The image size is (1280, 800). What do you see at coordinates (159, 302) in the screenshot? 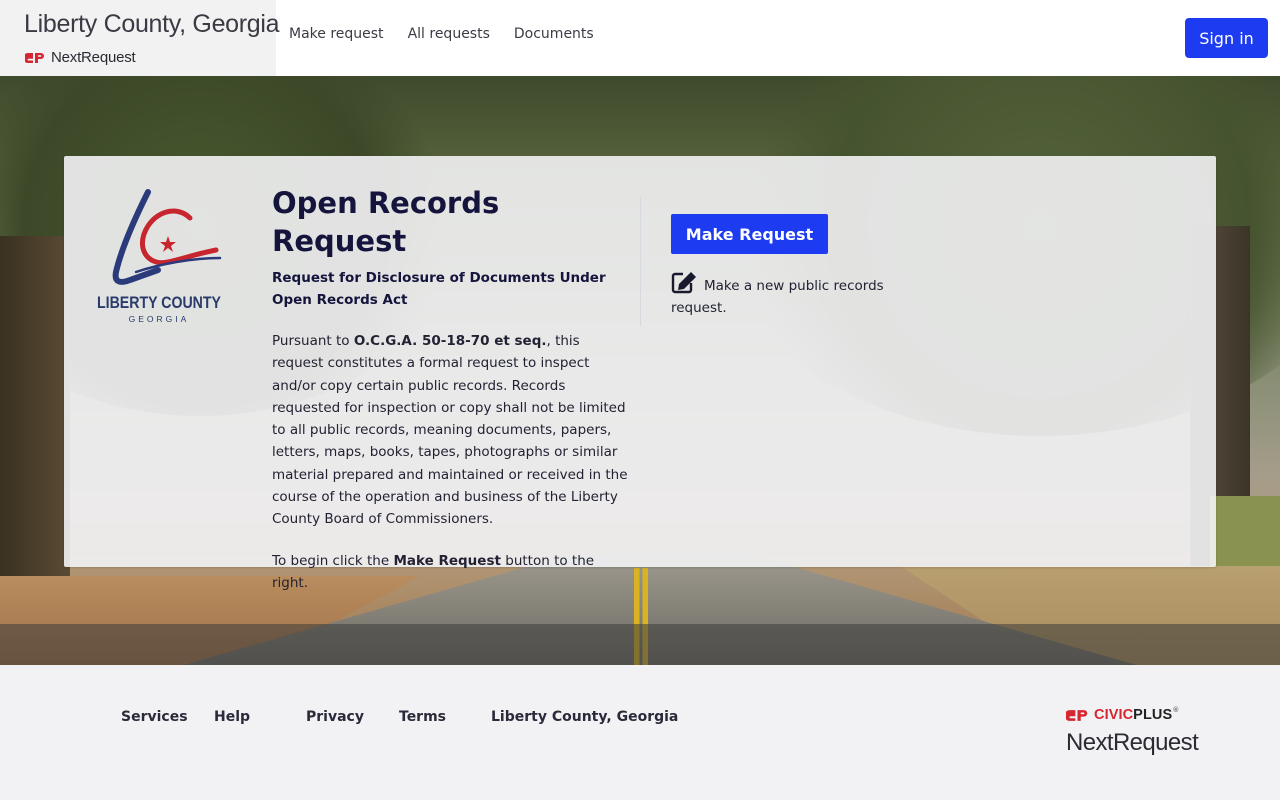
I see `logo-county-name: LIBERTY COUNTY` at bounding box center [159, 302].